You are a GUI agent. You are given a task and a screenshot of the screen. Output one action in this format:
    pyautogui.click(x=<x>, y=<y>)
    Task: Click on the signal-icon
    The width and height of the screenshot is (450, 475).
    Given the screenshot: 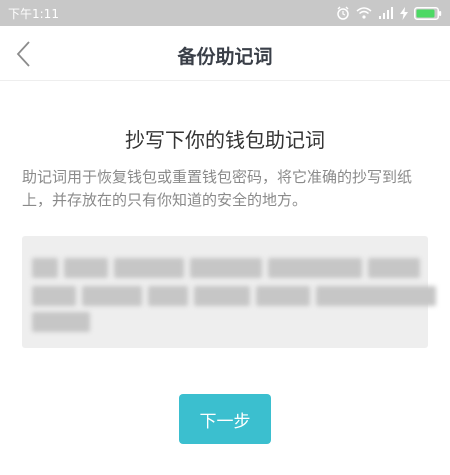 What is the action you would take?
    pyautogui.click(x=386, y=13)
    